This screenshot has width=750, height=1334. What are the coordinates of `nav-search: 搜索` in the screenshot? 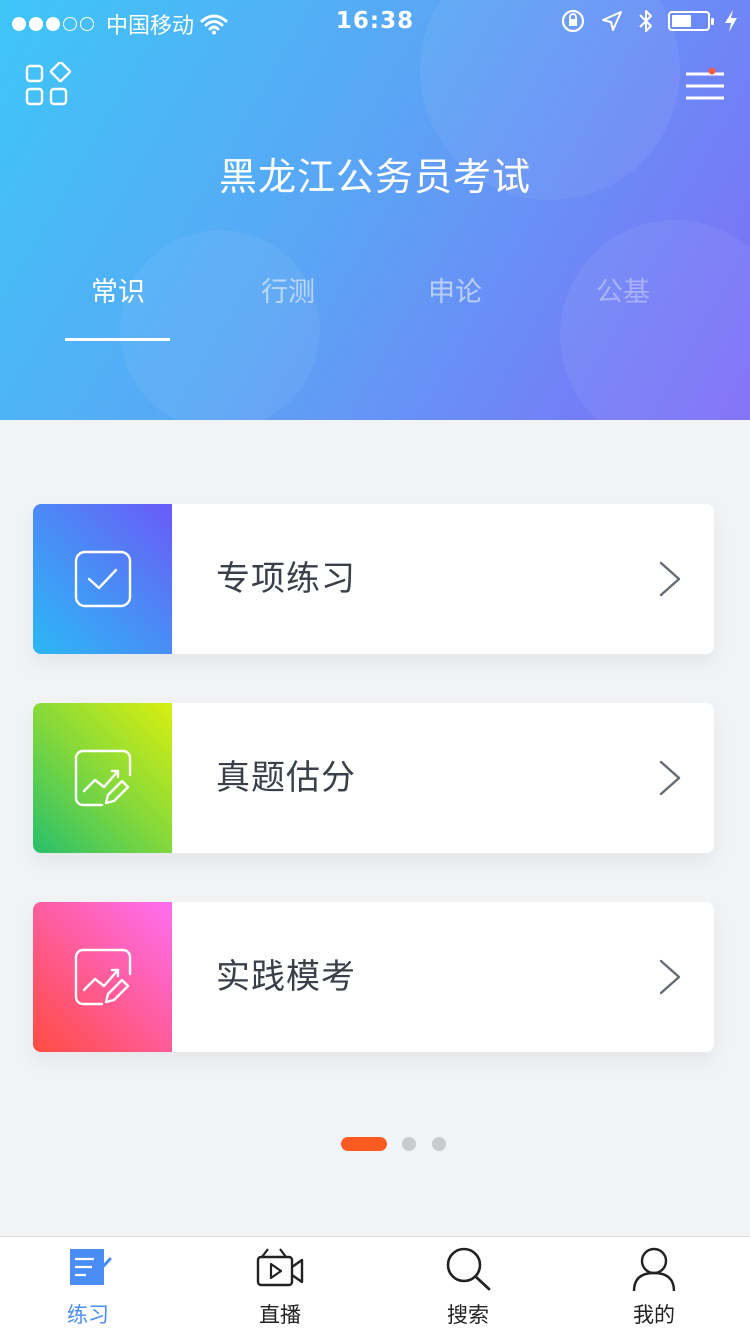 It's located at (468, 1285).